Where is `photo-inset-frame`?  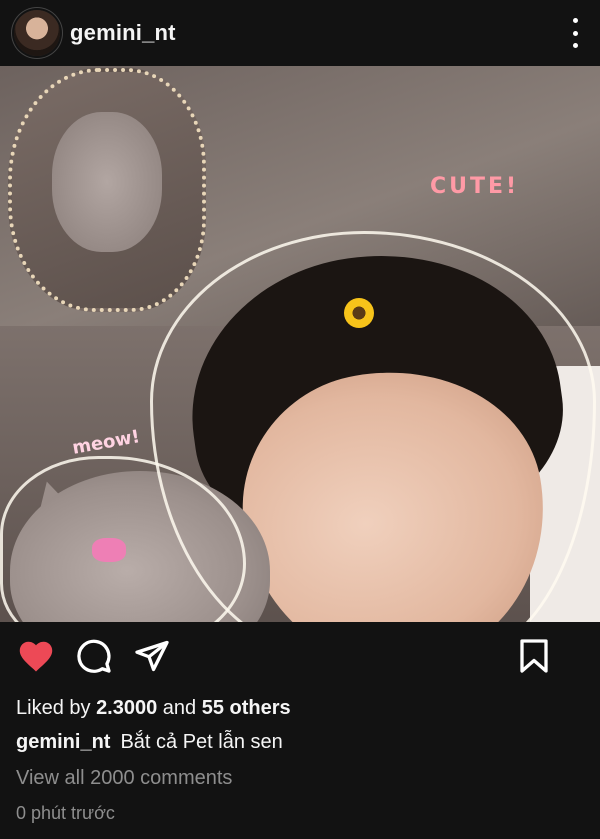 photo-inset-frame is located at coordinates (107, 190).